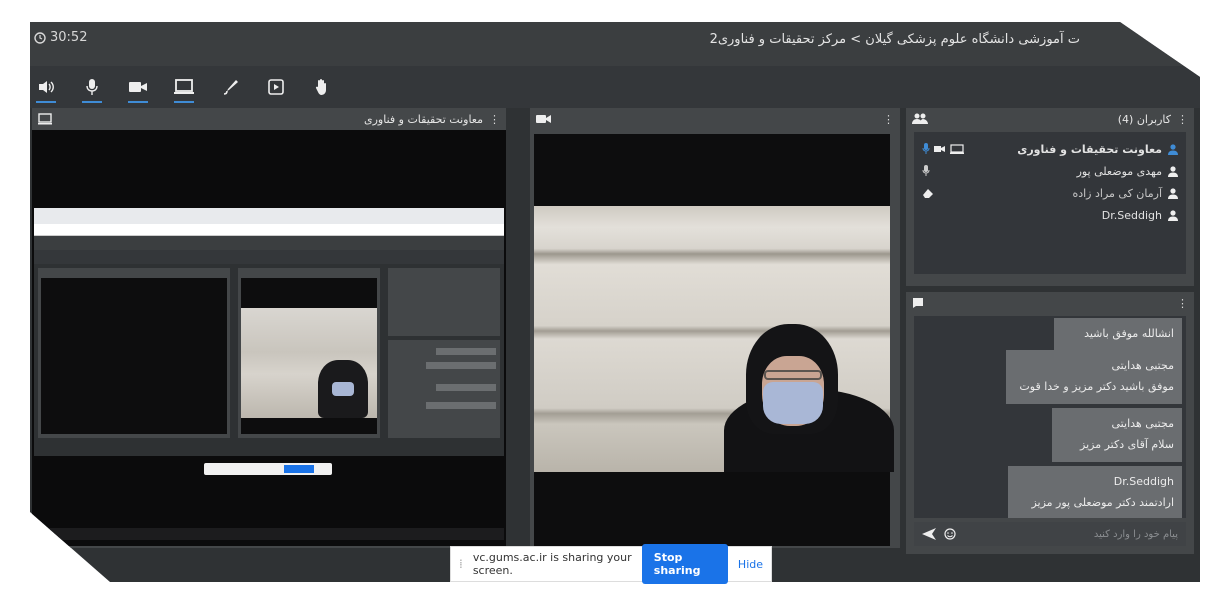 The height and width of the screenshot is (595, 1207). I want to click on sharing-message: vc.gums.ac.ir is sharing your screen., so click(552, 564).